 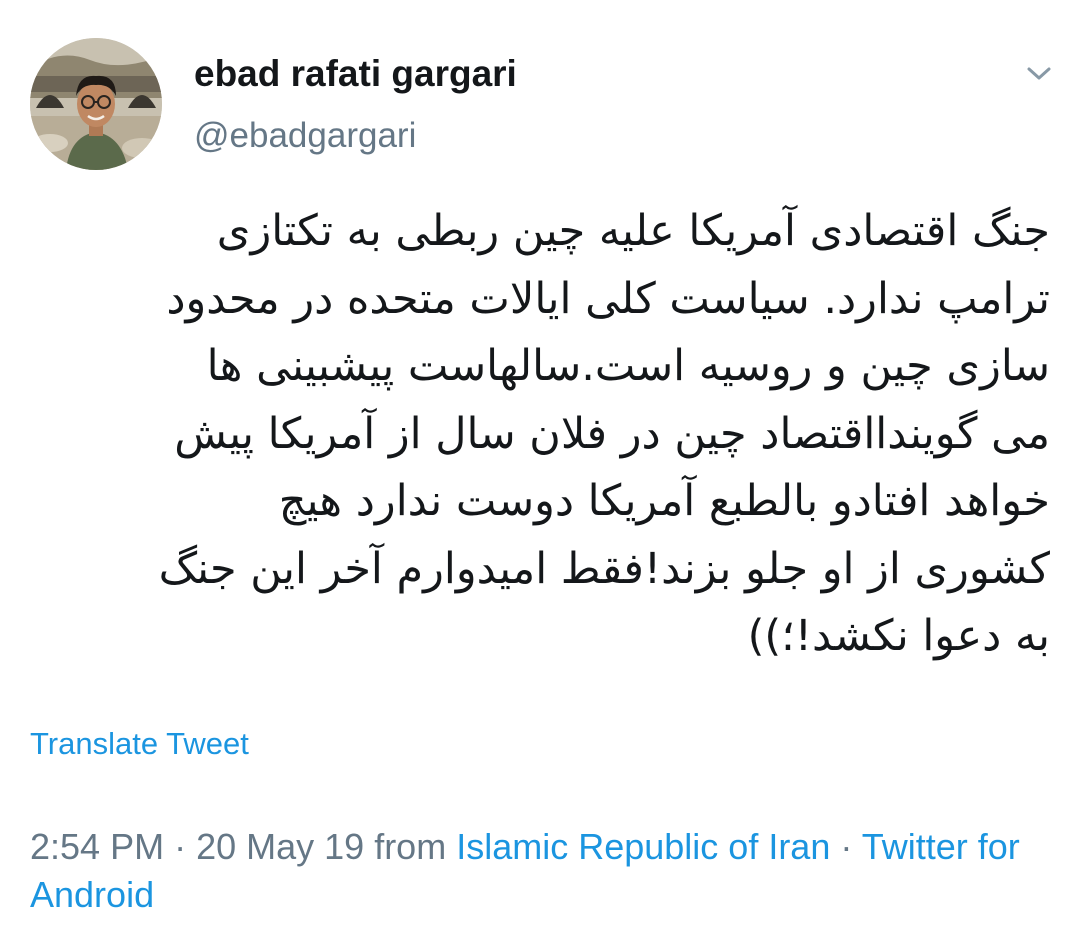 What do you see at coordinates (305, 136) in the screenshot?
I see `author-handle: @ebadgargari` at bounding box center [305, 136].